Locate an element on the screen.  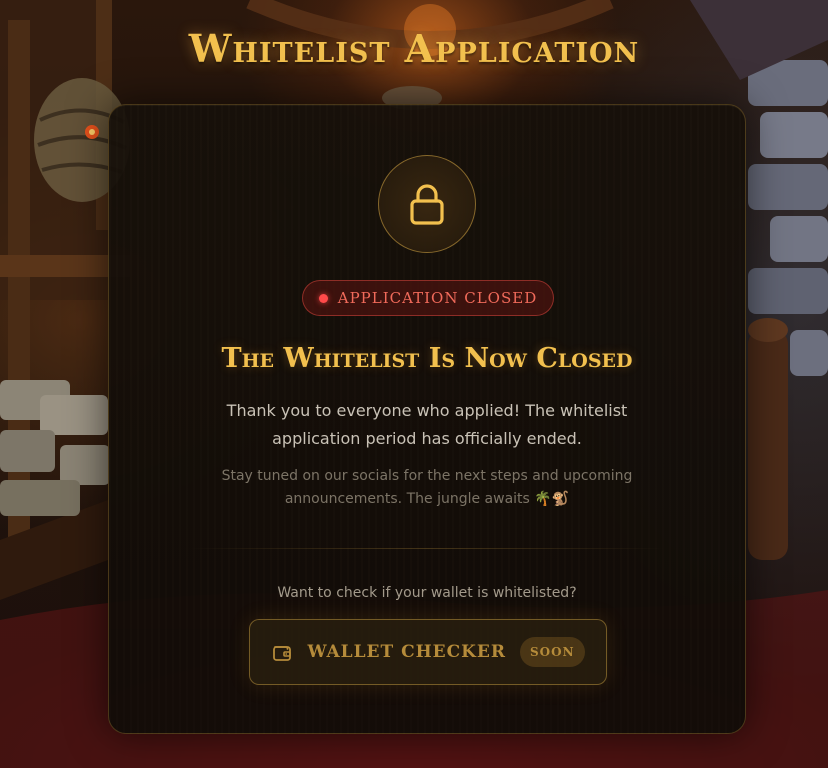
status-badge: APPLICATION CLOSED is located at coordinates (428, 298).